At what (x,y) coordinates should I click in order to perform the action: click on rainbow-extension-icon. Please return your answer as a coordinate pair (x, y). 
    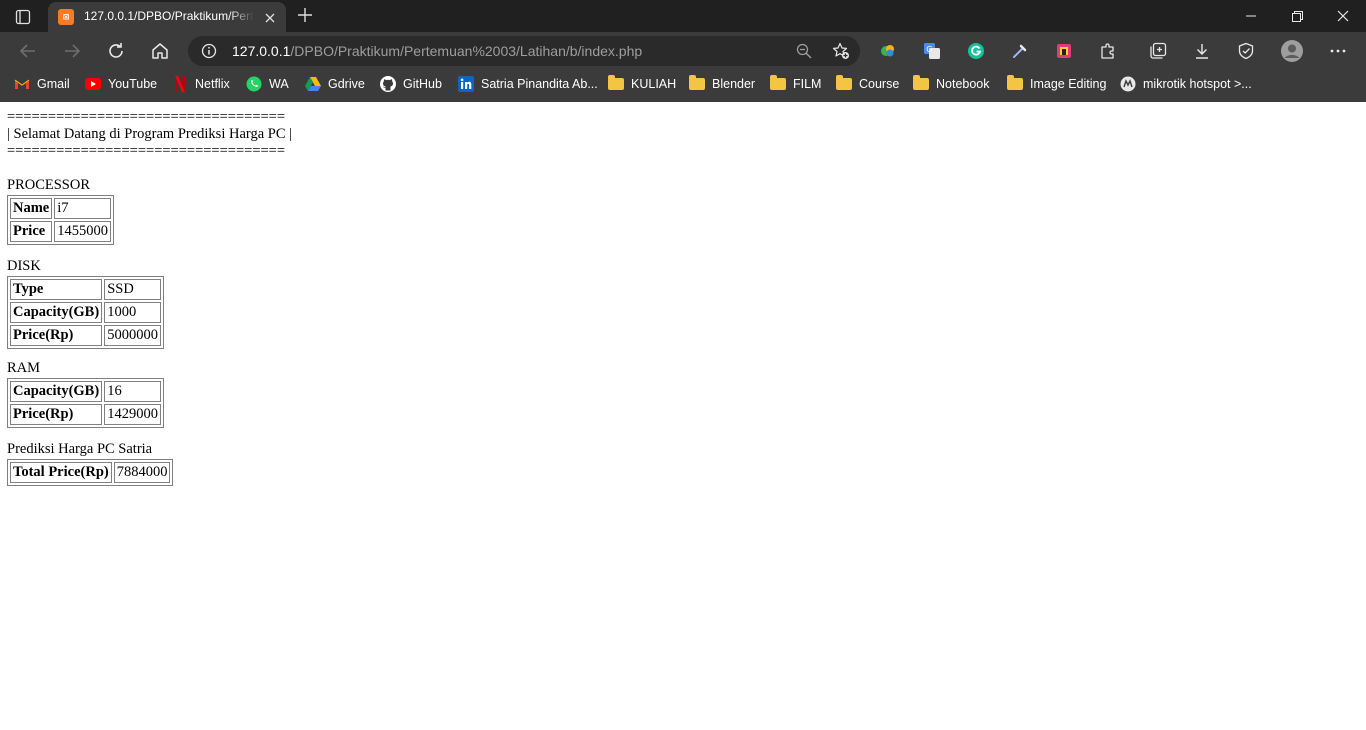
    Looking at the image, I should click on (1064, 51).